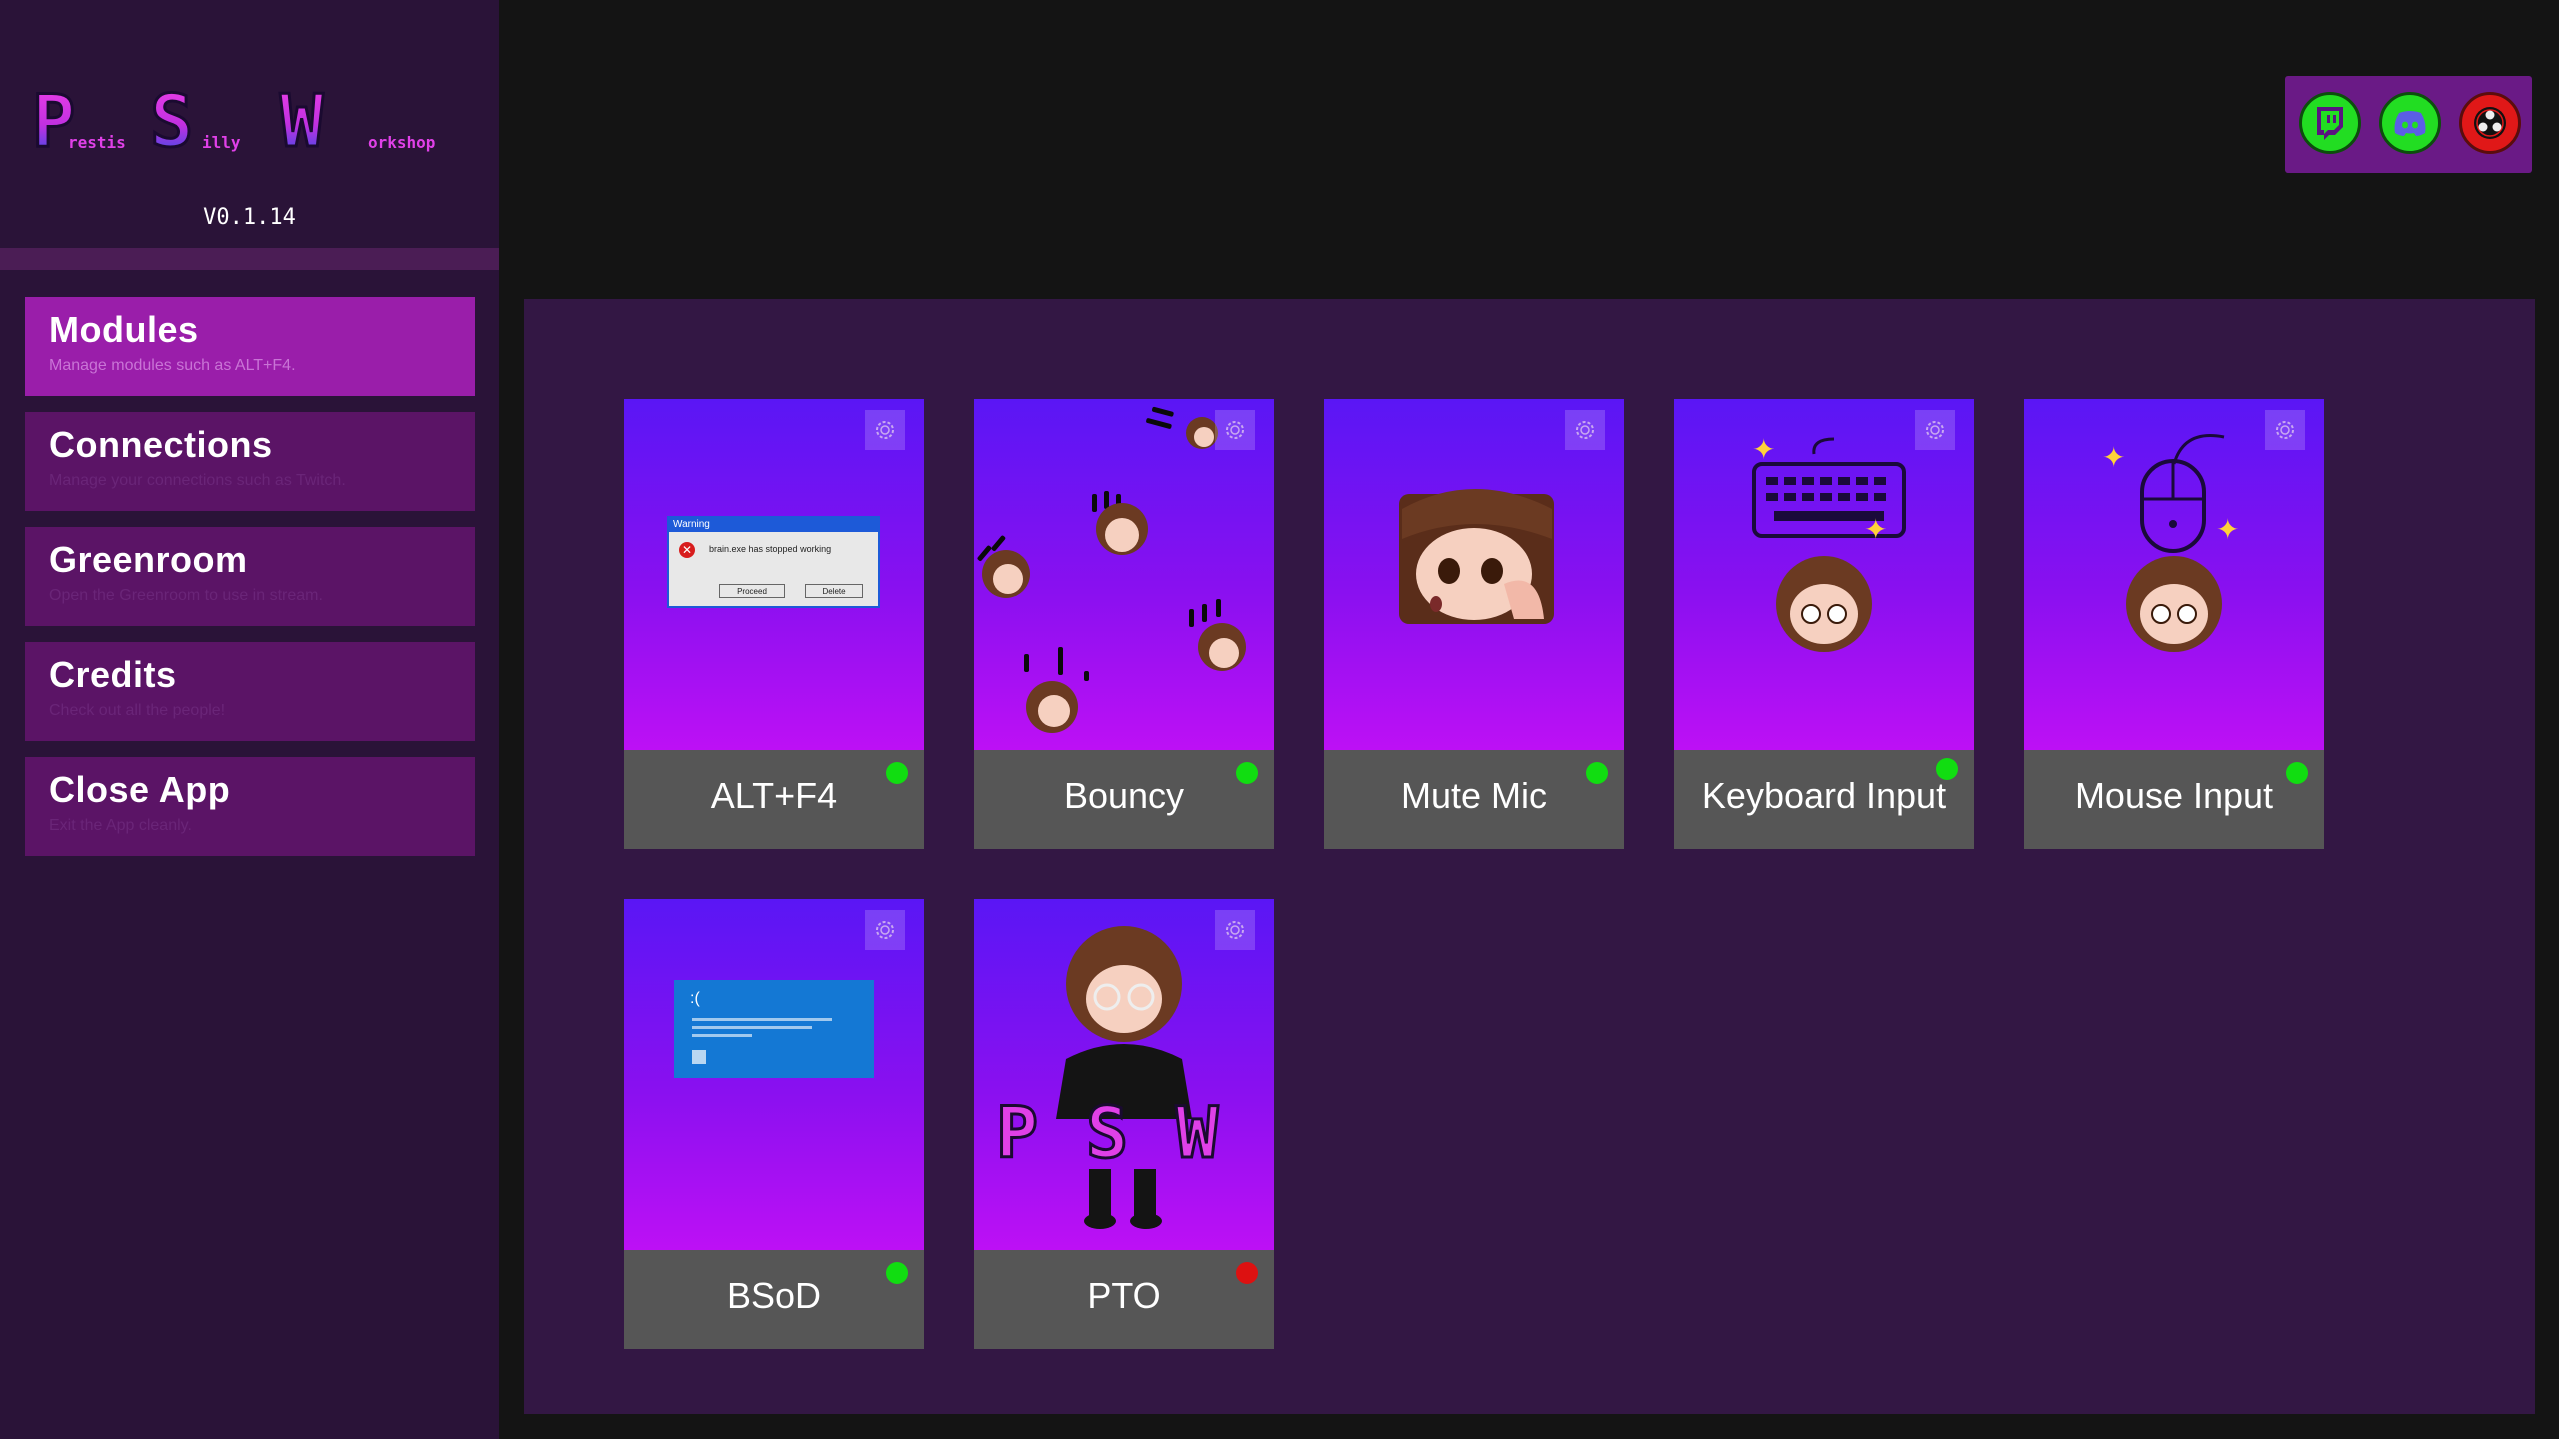 This screenshot has width=2559, height=1439. Describe the element at coordinates (2174, 795) in the screenshot. I see `module-name: Mouse Input` at that location.